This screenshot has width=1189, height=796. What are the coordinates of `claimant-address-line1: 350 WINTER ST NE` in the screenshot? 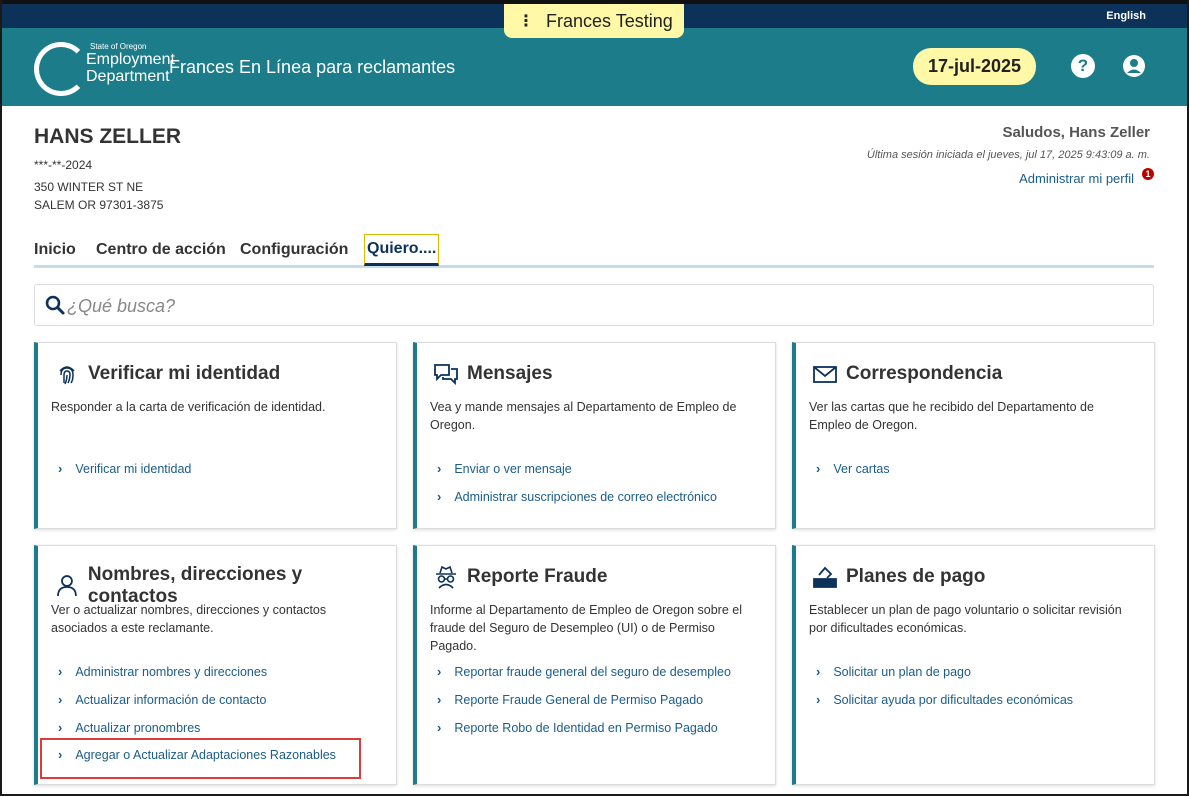 It's located at (89, 187).